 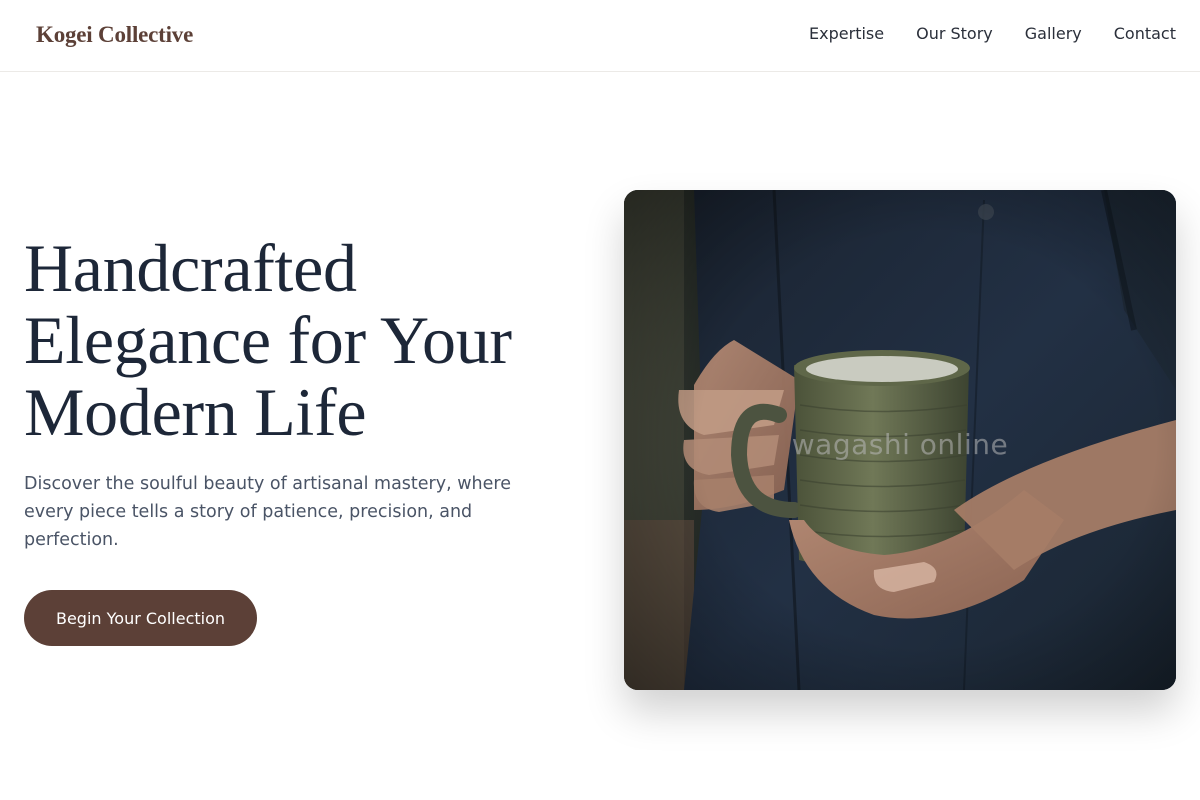 What do you see at coordinates (1145, 33) in the screenshot?
I see `nav-link-contact: Contact` at bounding box center [1145, 33].